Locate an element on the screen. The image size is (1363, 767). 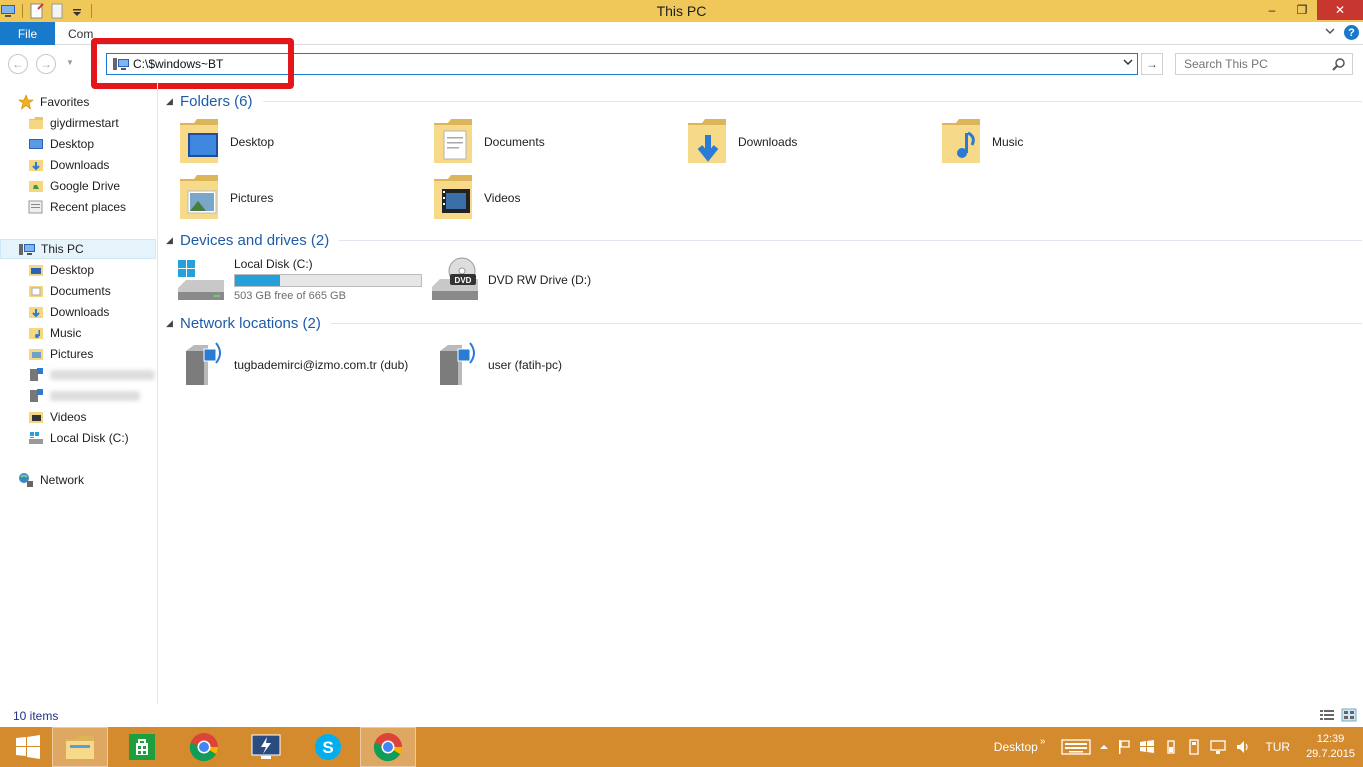
go-button: → is located at coordinates (1152, 64).